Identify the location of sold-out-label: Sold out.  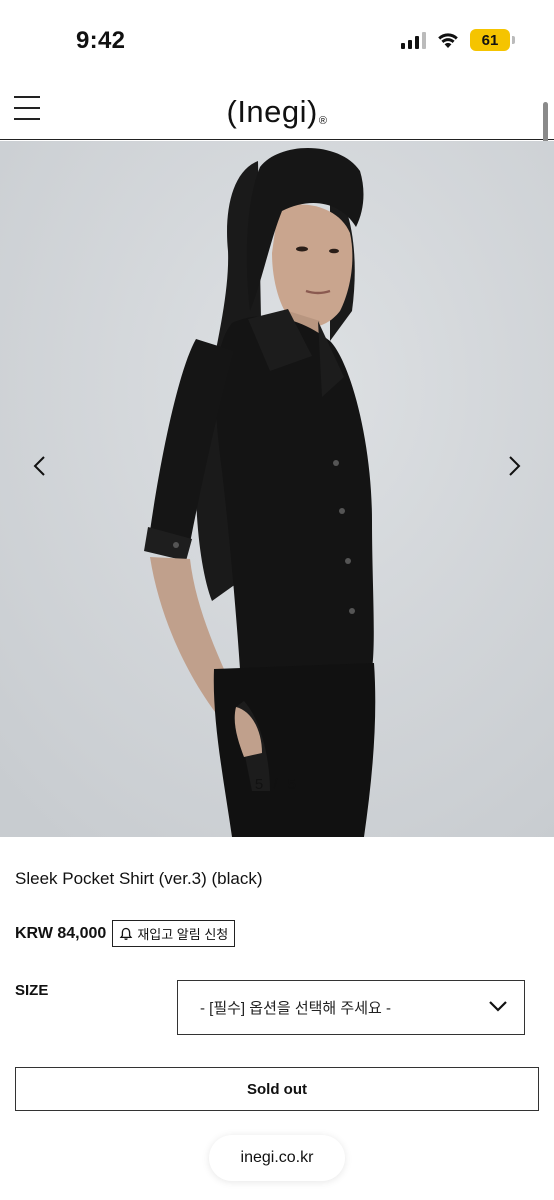
(277, 1089).